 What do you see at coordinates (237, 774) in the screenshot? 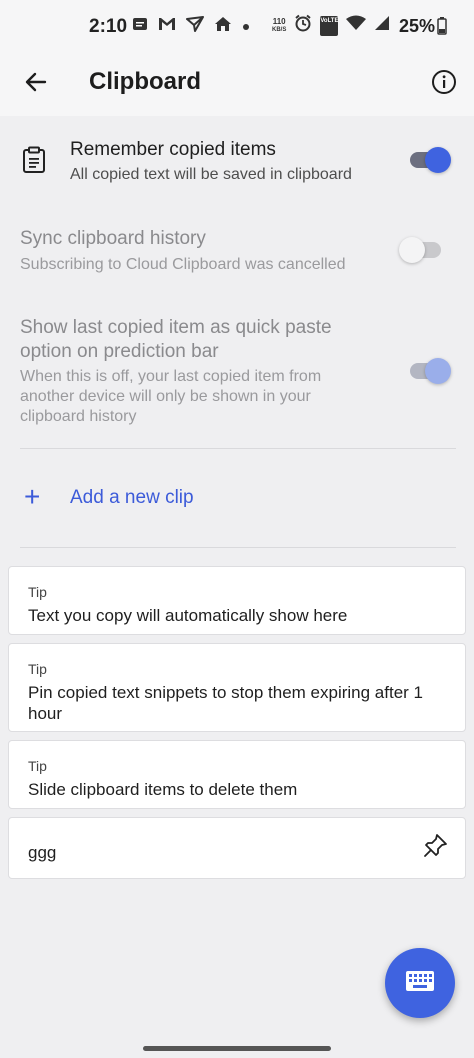
I see `tip-card: Tip Slide clipboard items to delete them` at bounding box center [237, 774].